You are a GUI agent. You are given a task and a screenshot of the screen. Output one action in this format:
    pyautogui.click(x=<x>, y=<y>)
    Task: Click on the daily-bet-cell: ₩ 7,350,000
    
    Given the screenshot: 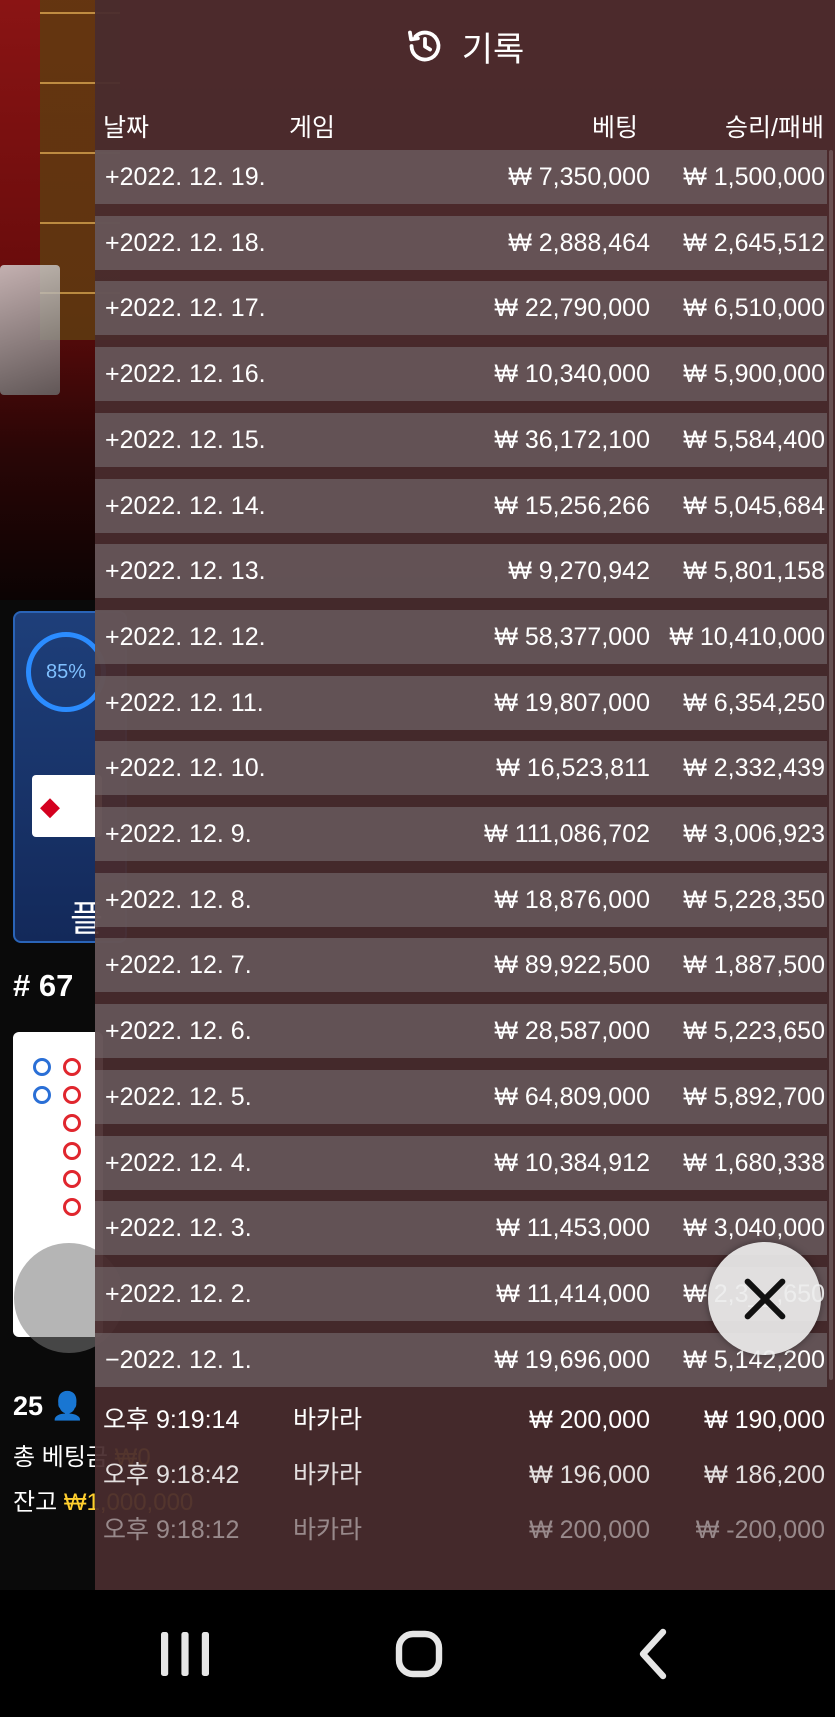 What is the action you would take?
    pyautogui.click(x=579, y=177)
    